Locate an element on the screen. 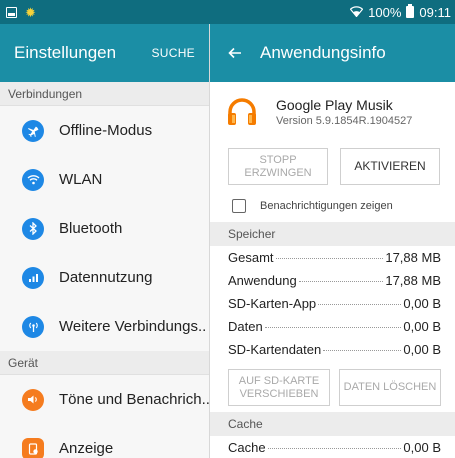 The height and width of the screenshot is (458, 455). settings-header: Einstellungen SUCHE is located at coordinates (104, 53).